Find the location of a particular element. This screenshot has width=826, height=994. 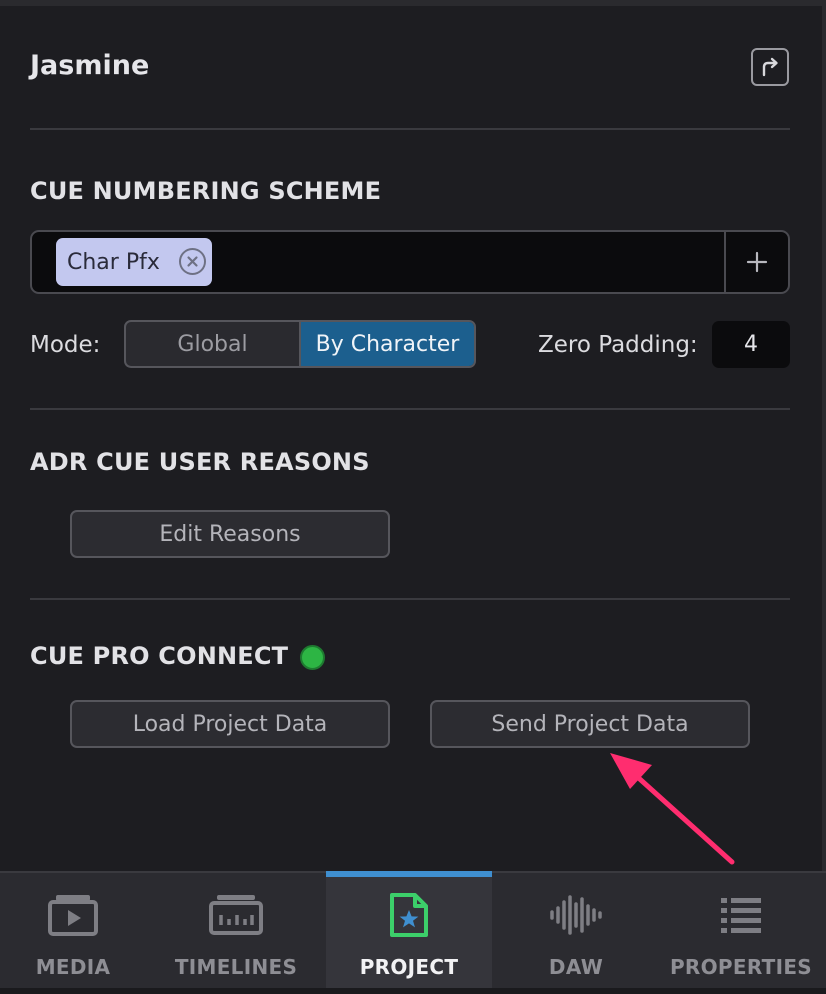

tab-media: MEDIA is located at coordinates (73, 933).